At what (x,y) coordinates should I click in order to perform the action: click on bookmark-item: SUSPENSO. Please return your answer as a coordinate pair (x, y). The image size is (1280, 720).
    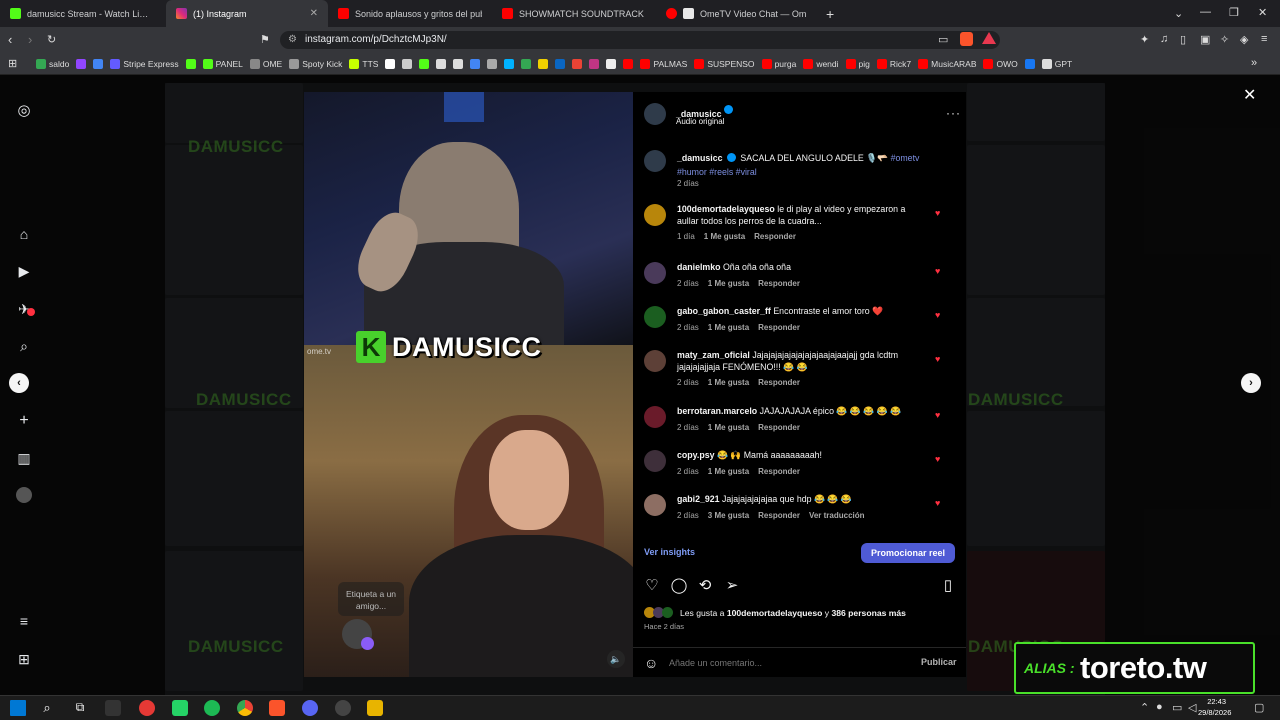
    Looking at the image, I should click on (724, 63).